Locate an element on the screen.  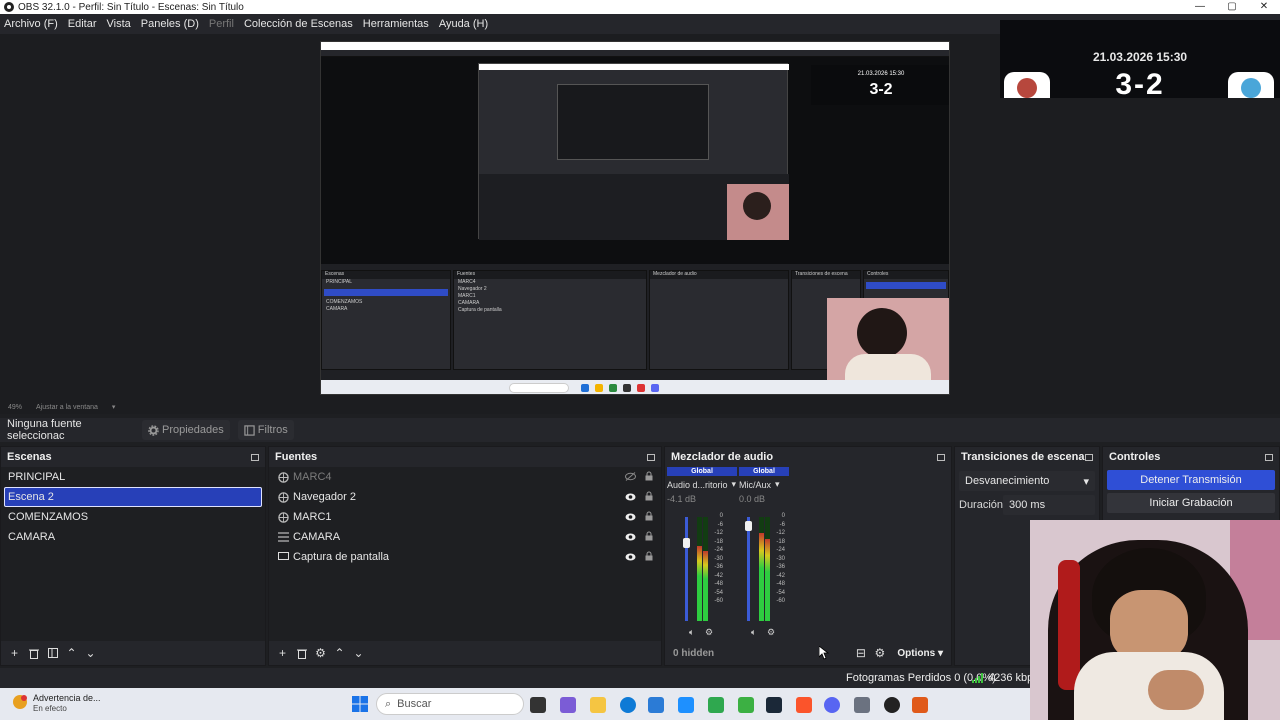
obs-taskbar-icon is located at coordinates (892, 705).